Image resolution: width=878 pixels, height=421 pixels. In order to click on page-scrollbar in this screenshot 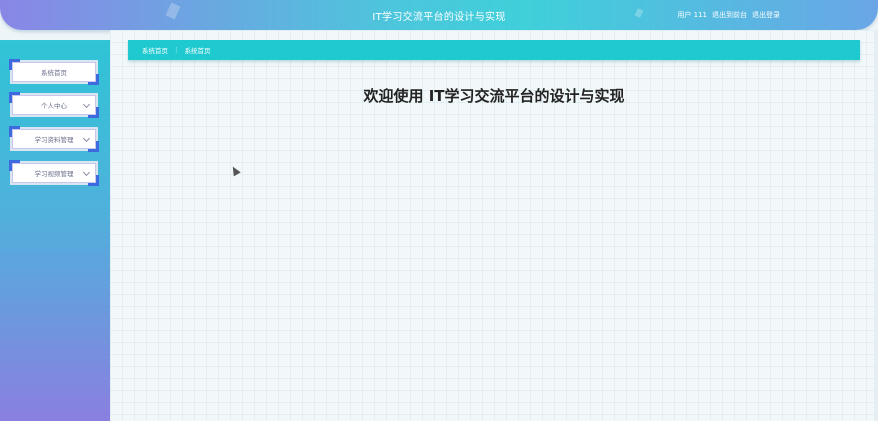, I will do `click(876, 225)`.